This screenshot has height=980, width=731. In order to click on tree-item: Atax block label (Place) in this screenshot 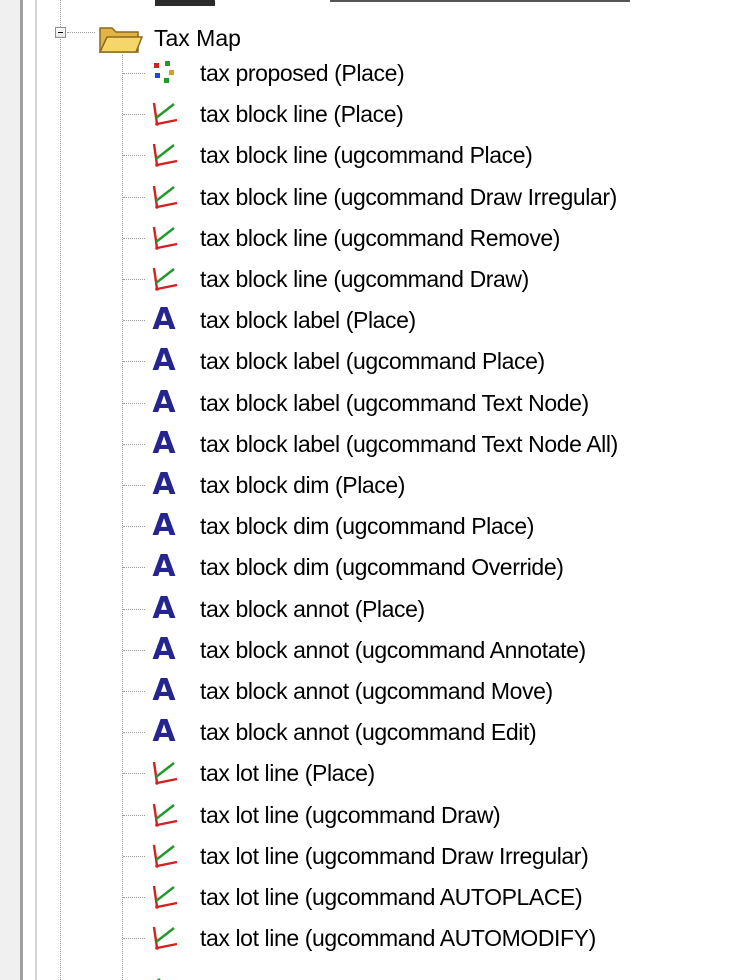, I will do `click(365, 320)`.